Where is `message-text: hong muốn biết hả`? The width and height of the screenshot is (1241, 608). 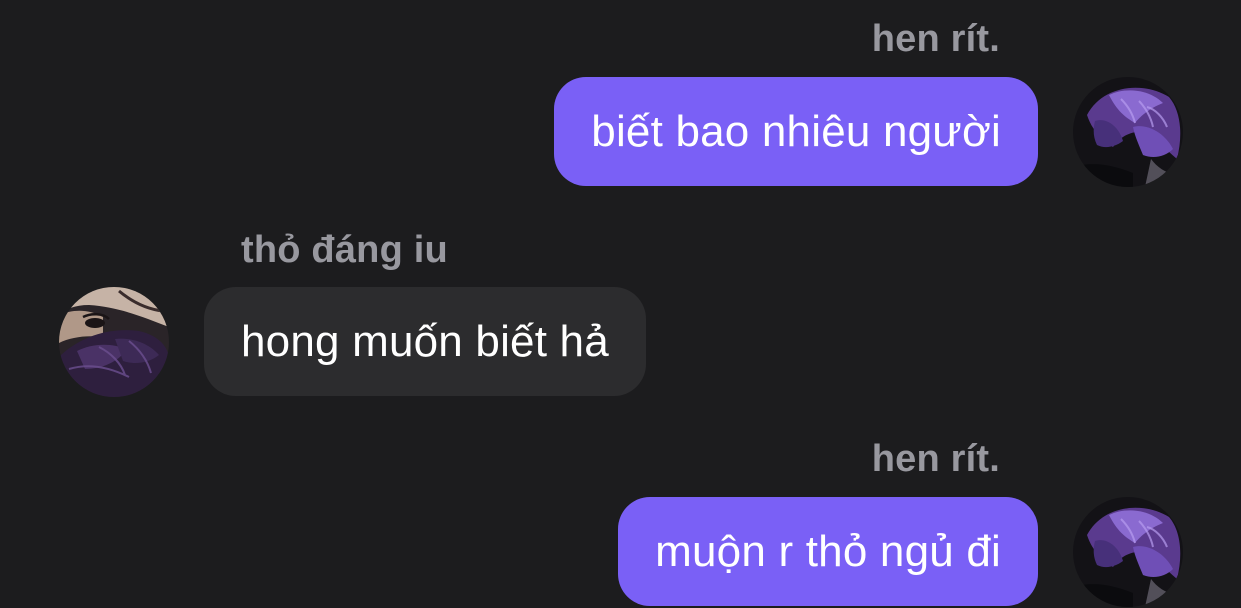
message-text: hong muốn biết hả is located at coordinates (425, 341).